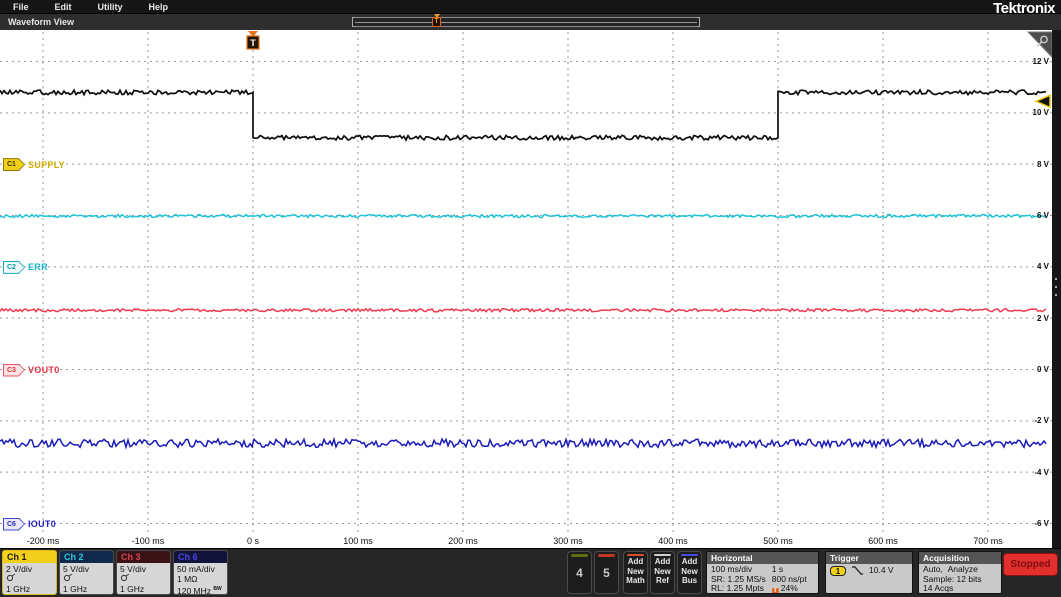  I want to click on overview-trigger-marker: T, so click(437, 20).